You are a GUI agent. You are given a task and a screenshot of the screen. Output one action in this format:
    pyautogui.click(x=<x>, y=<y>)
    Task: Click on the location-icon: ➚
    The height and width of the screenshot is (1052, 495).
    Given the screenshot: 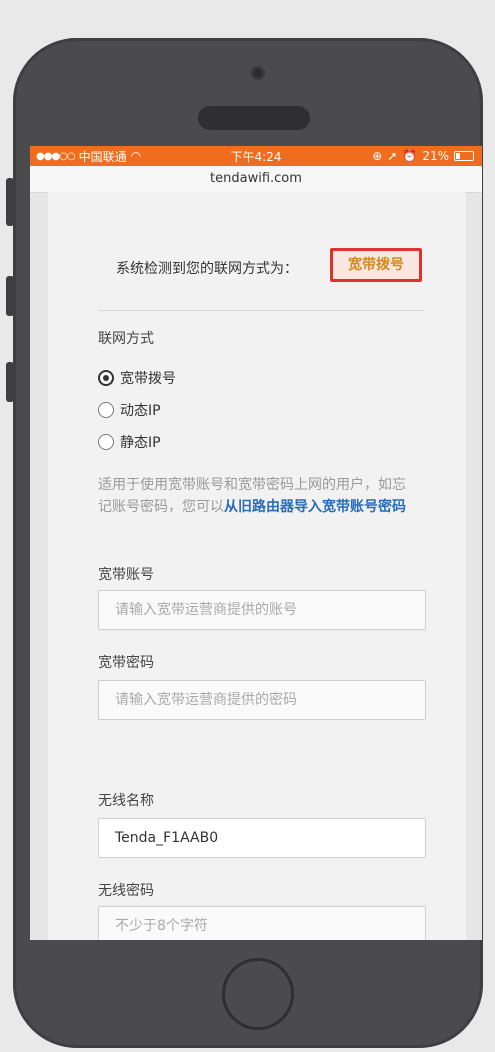 What is the action you would take?
    pyautogui.click(x=392, y=156)
    